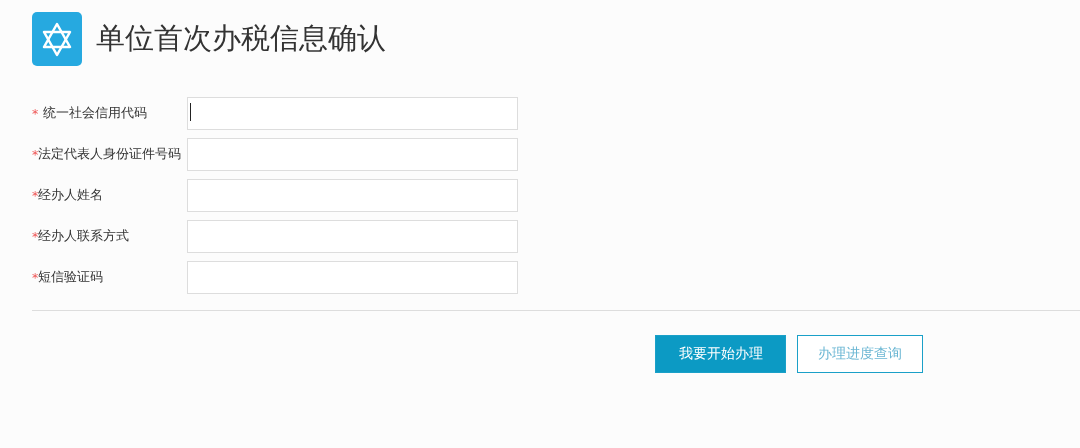  Describe the element at coordinates (71, 195) in the screenshot. I see `field-label: 经办人姓名` at that location.